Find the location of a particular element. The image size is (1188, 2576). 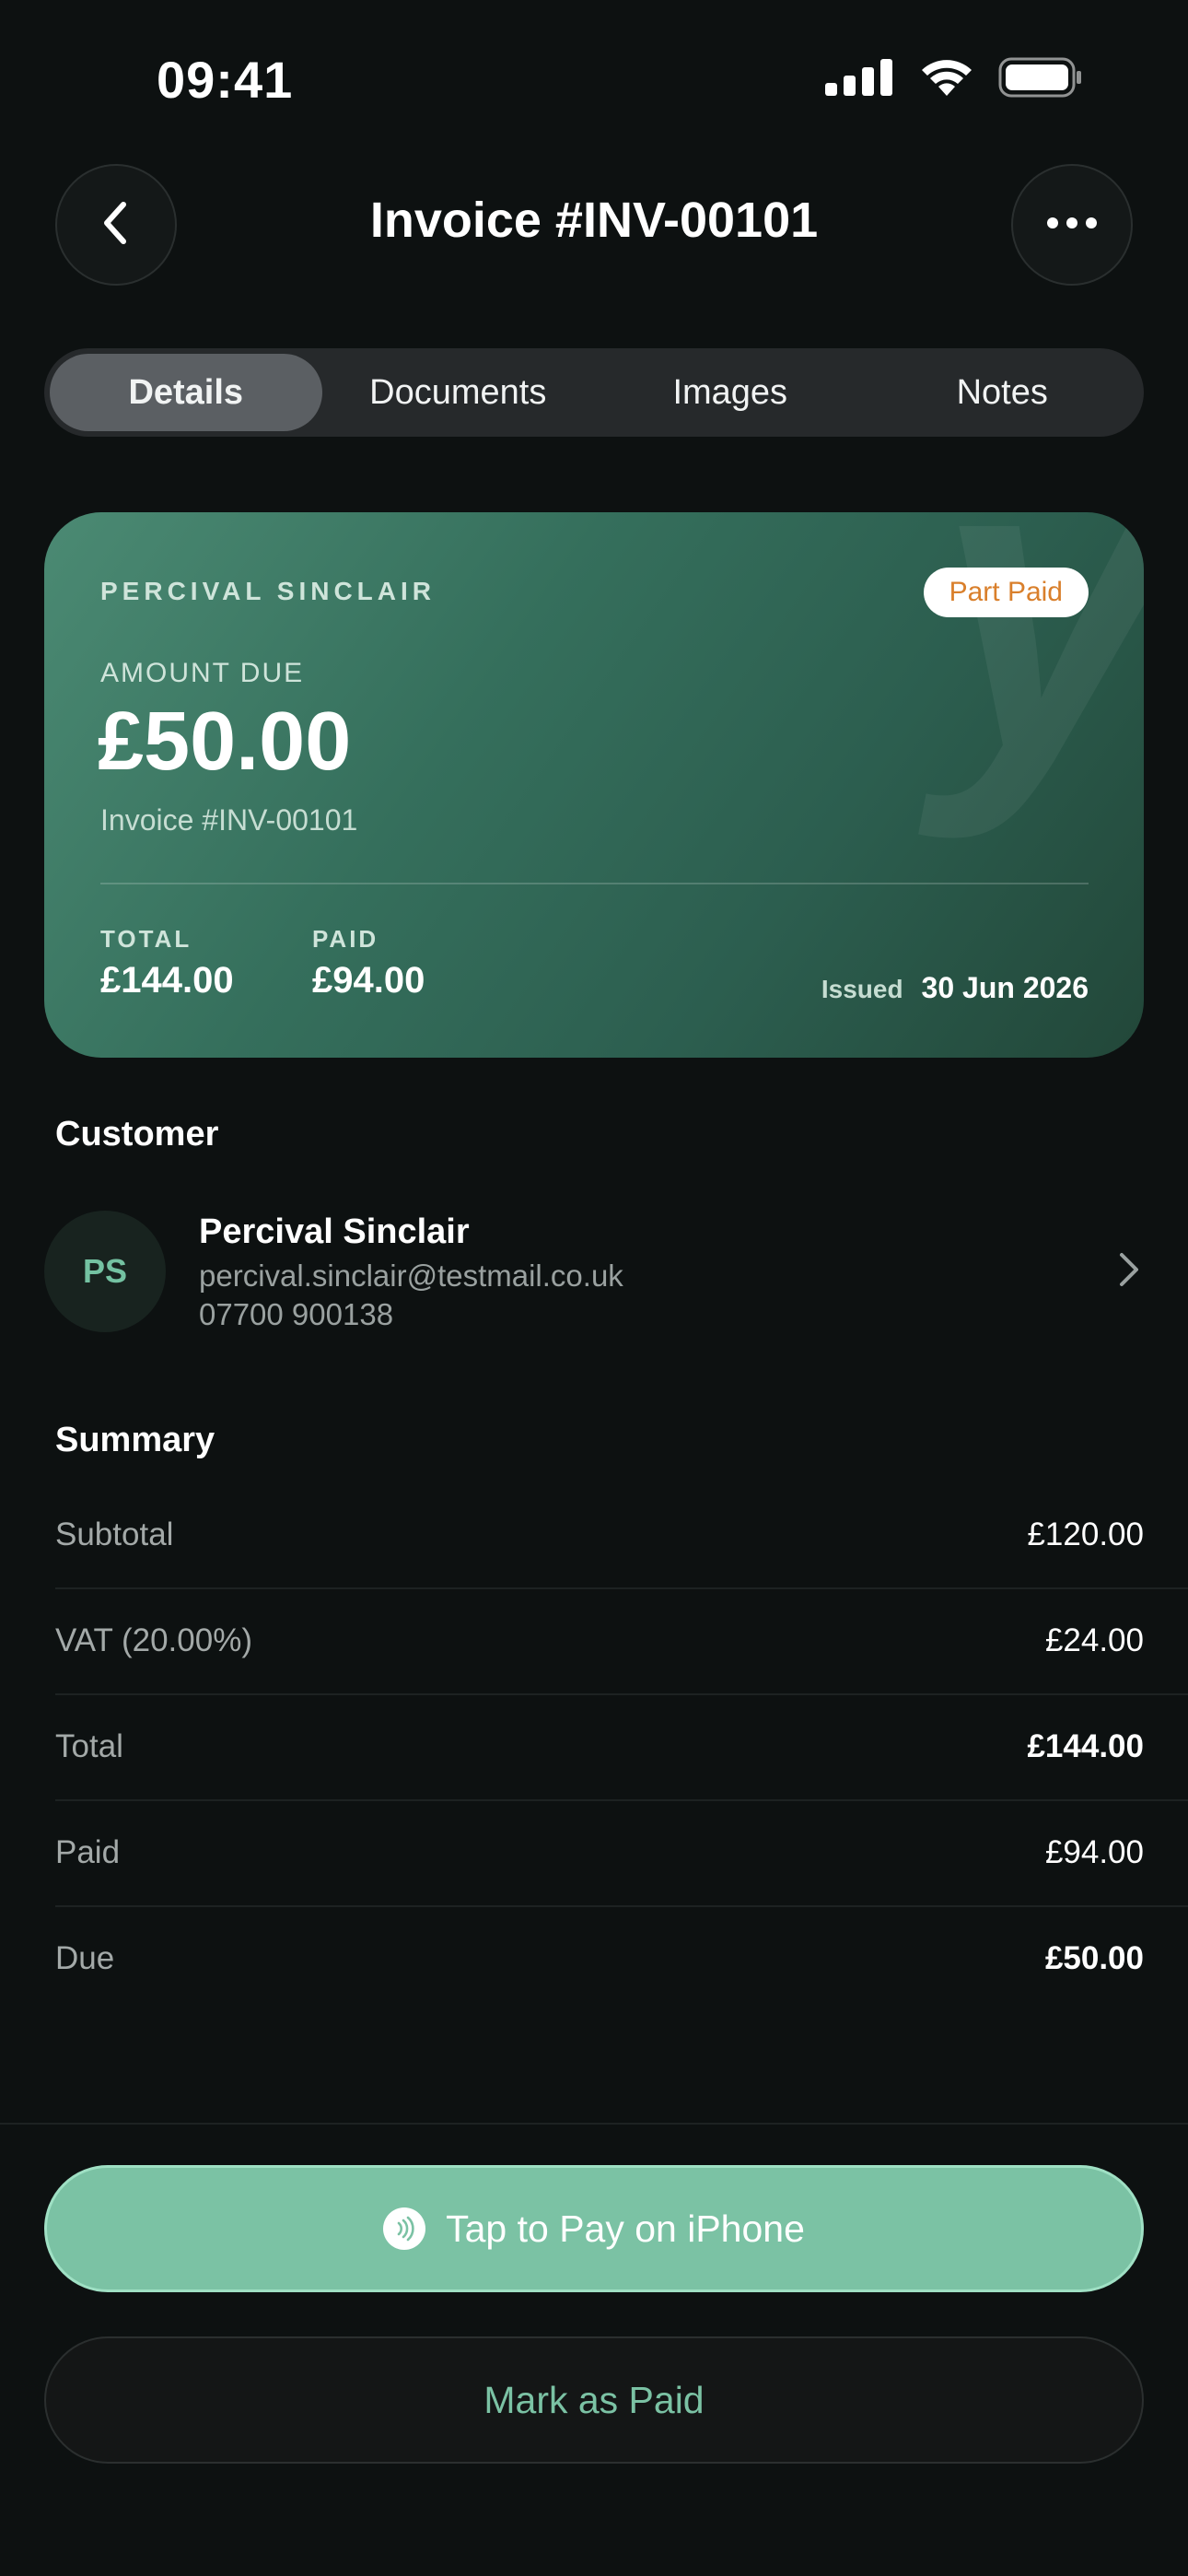

issued-date: 30 Jun 2026 is located at coordinates (1005, 987).